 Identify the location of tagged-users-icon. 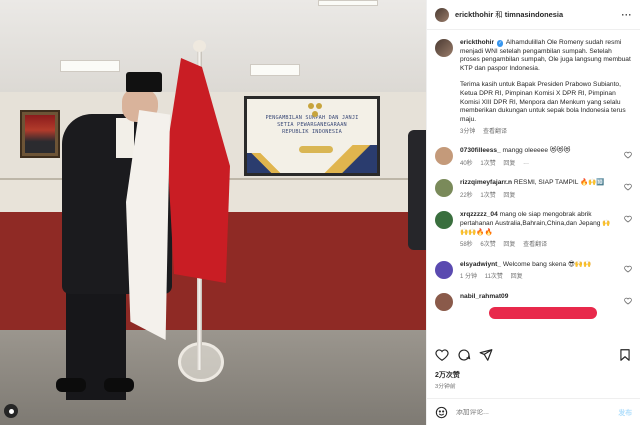
(11, 411).